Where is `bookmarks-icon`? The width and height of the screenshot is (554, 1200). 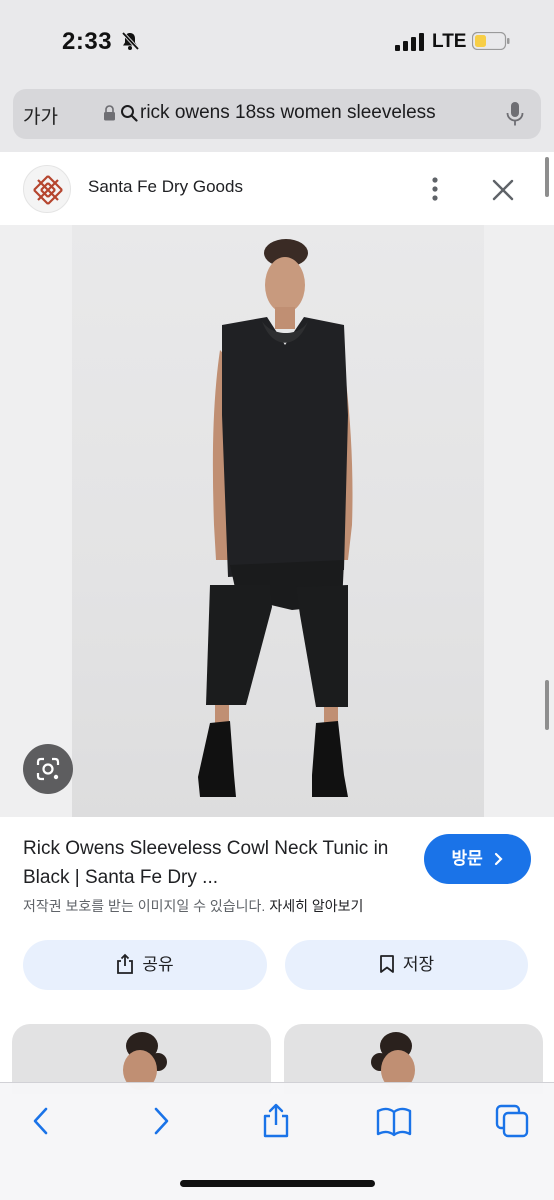 bookmarks-icon is located at coordinates (394, 1121).